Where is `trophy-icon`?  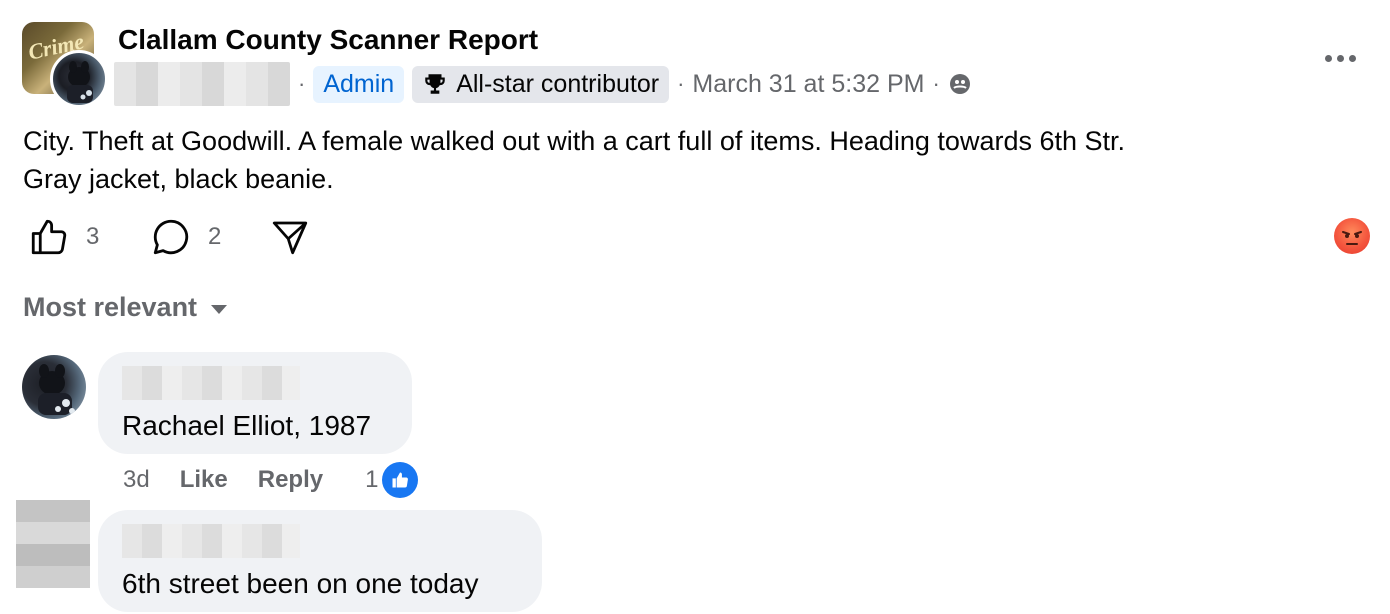
trophy-icon is located at coordinates (435, 84).